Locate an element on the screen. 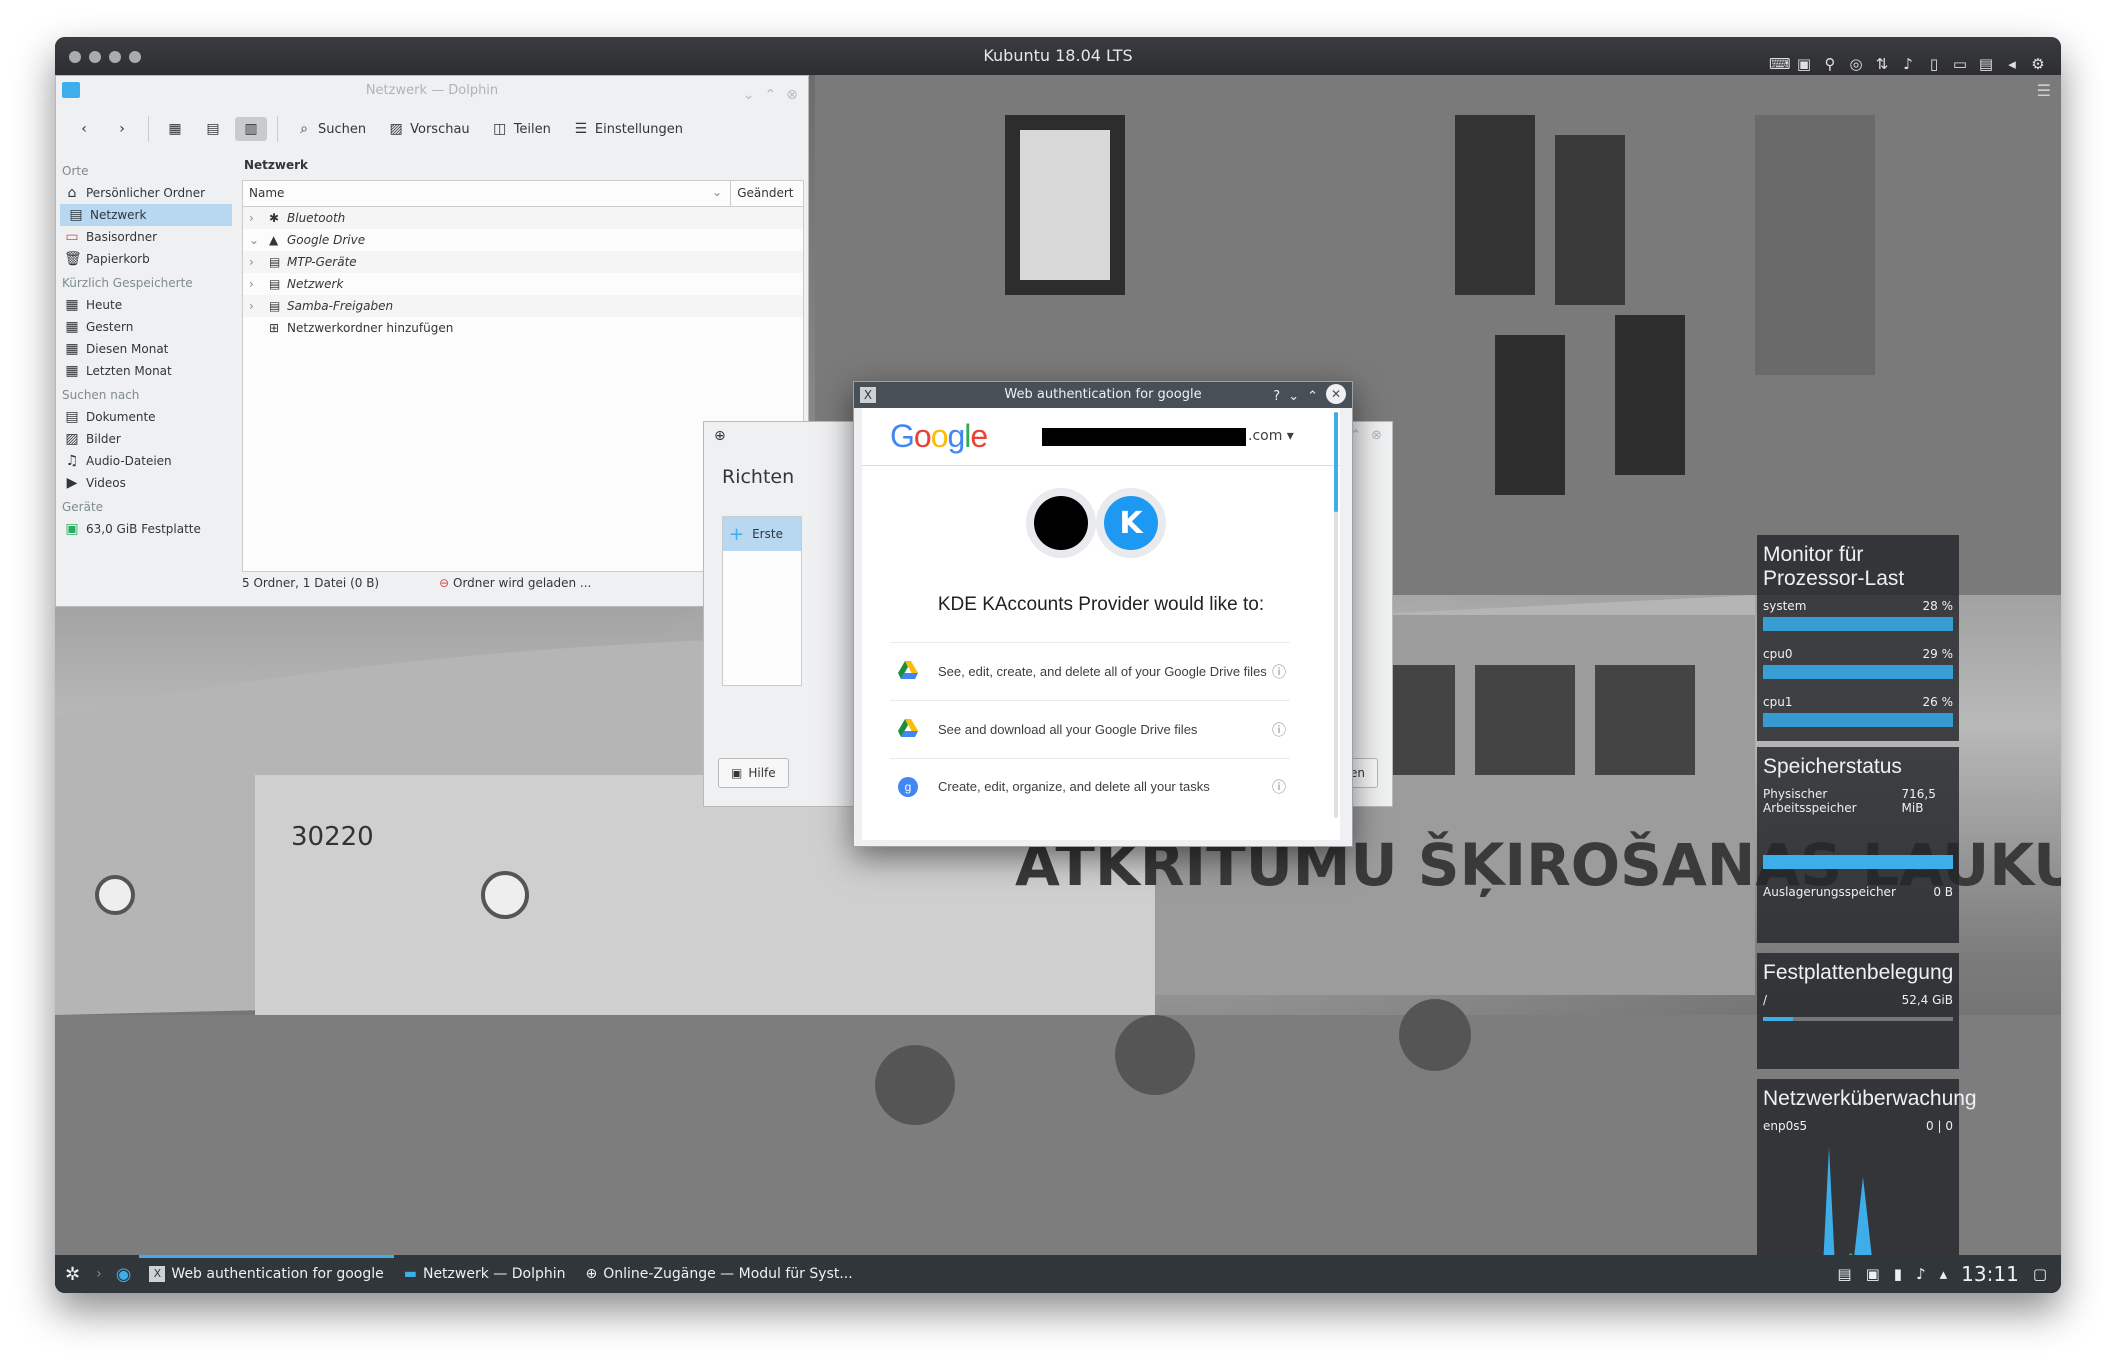 Image resolution: width=2116 pixels, height=1366 pixels. samba-icon: ▤ is located at coordinates (275, 306).